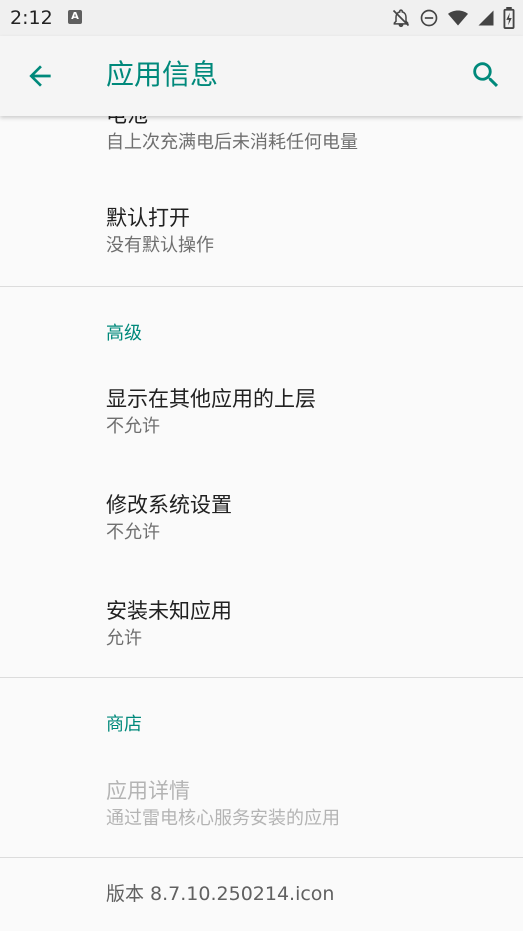  What do you see at coordinates (232, 123) in the screenshot?
I see `pref-battery-title: 电池` at bounding box center [232, 123].